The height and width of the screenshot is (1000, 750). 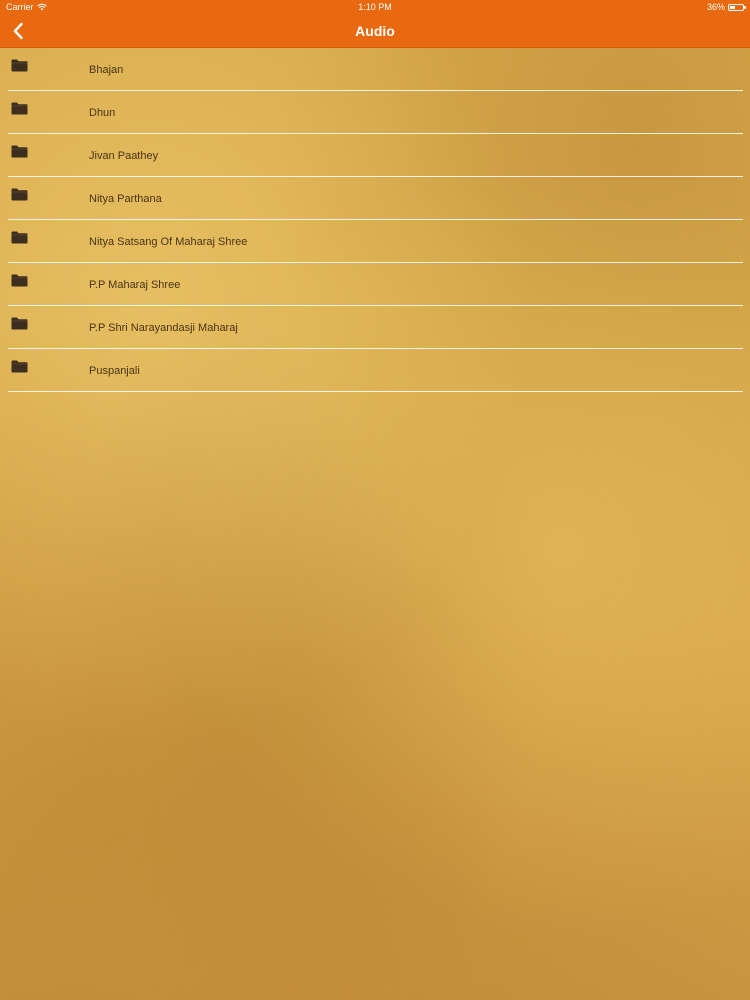 I want to click on list-item: Jivan Paathey, so click(x=375, y=155).